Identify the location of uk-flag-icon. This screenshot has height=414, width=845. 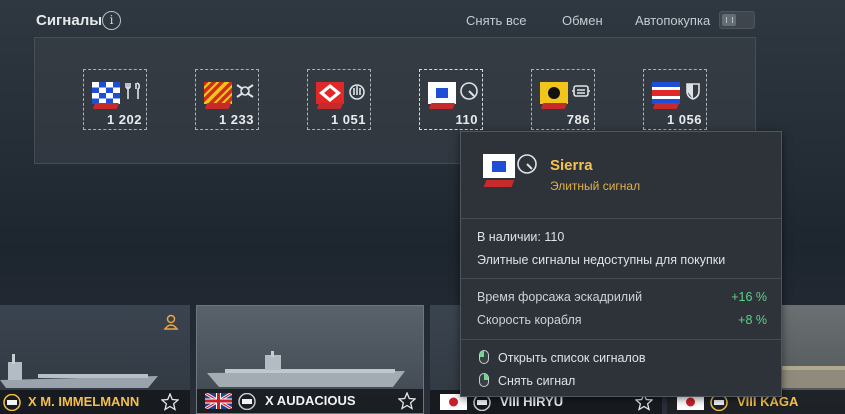
(218, 401).